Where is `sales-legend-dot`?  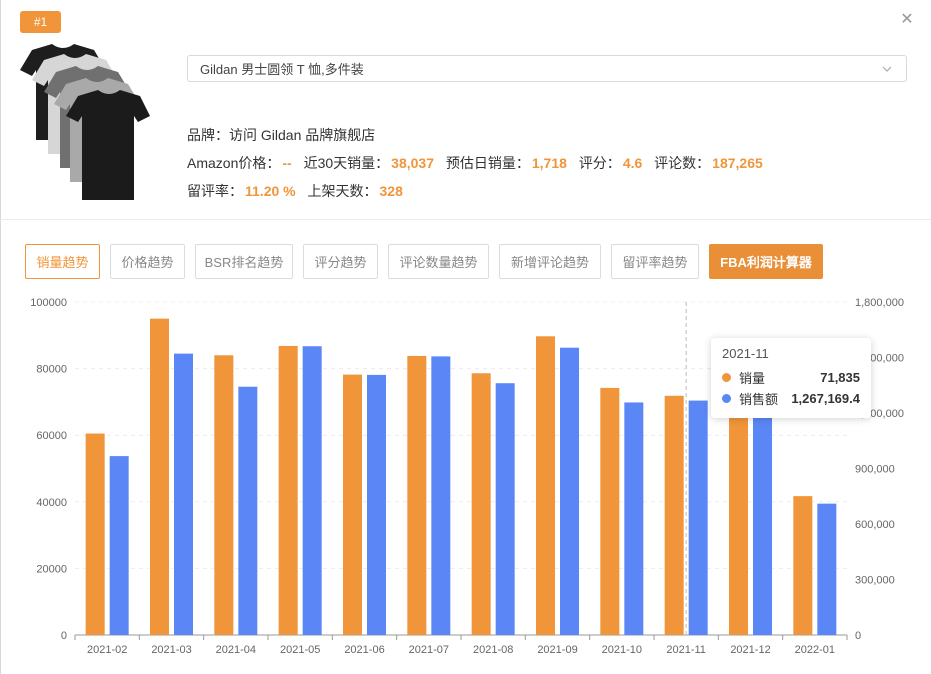 sales-legend-dot is located at coordinates (726, 377).